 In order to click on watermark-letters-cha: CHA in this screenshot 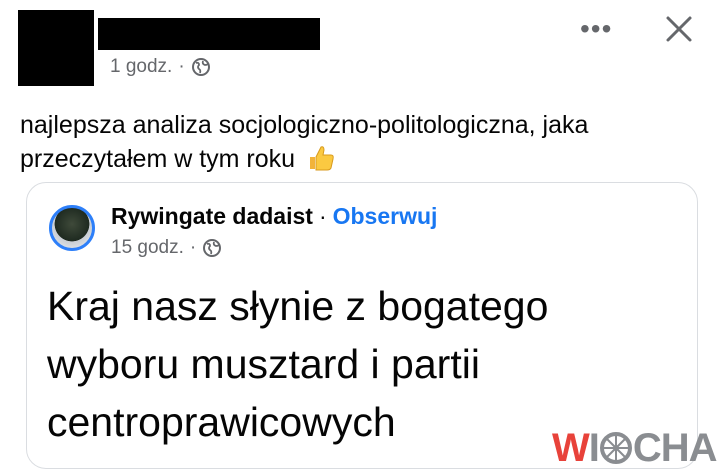, I will do `click(675, 448)`.